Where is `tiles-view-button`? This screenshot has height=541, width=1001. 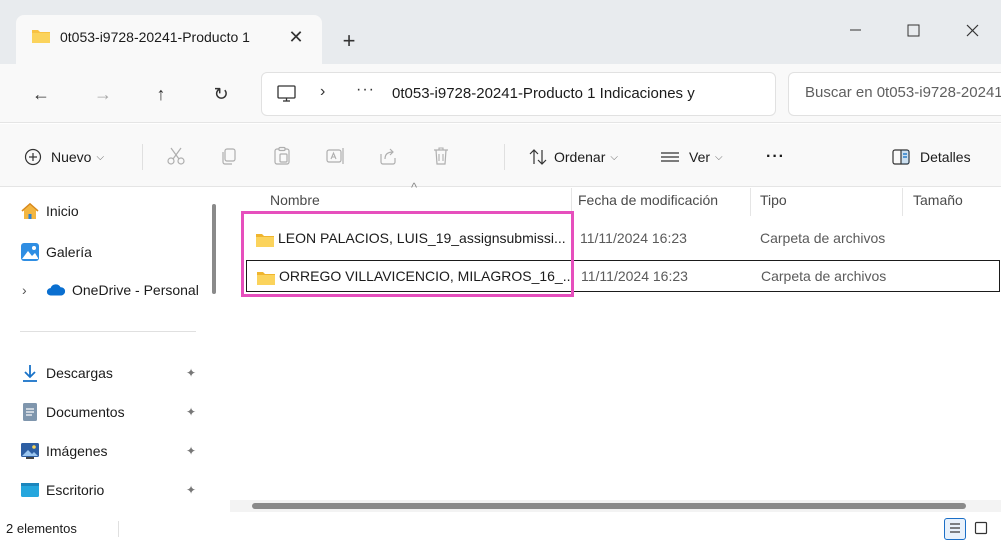 tiles-view-button is located at coordinates (981, 529).